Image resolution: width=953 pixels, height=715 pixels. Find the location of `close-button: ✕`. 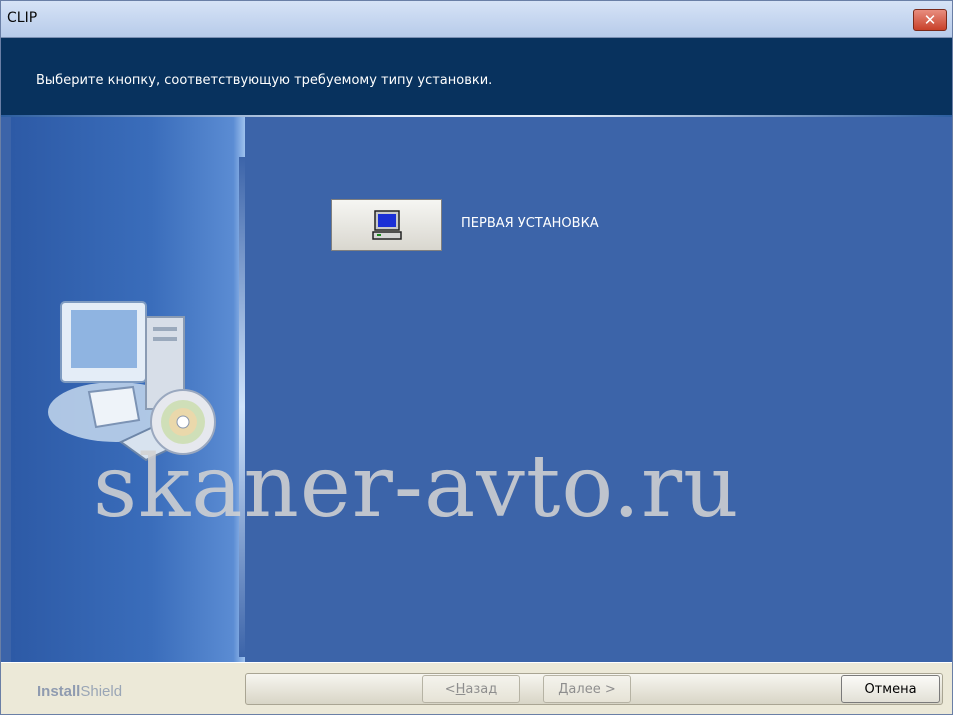

close-button: ✕ is located at coordinates (930, 20).